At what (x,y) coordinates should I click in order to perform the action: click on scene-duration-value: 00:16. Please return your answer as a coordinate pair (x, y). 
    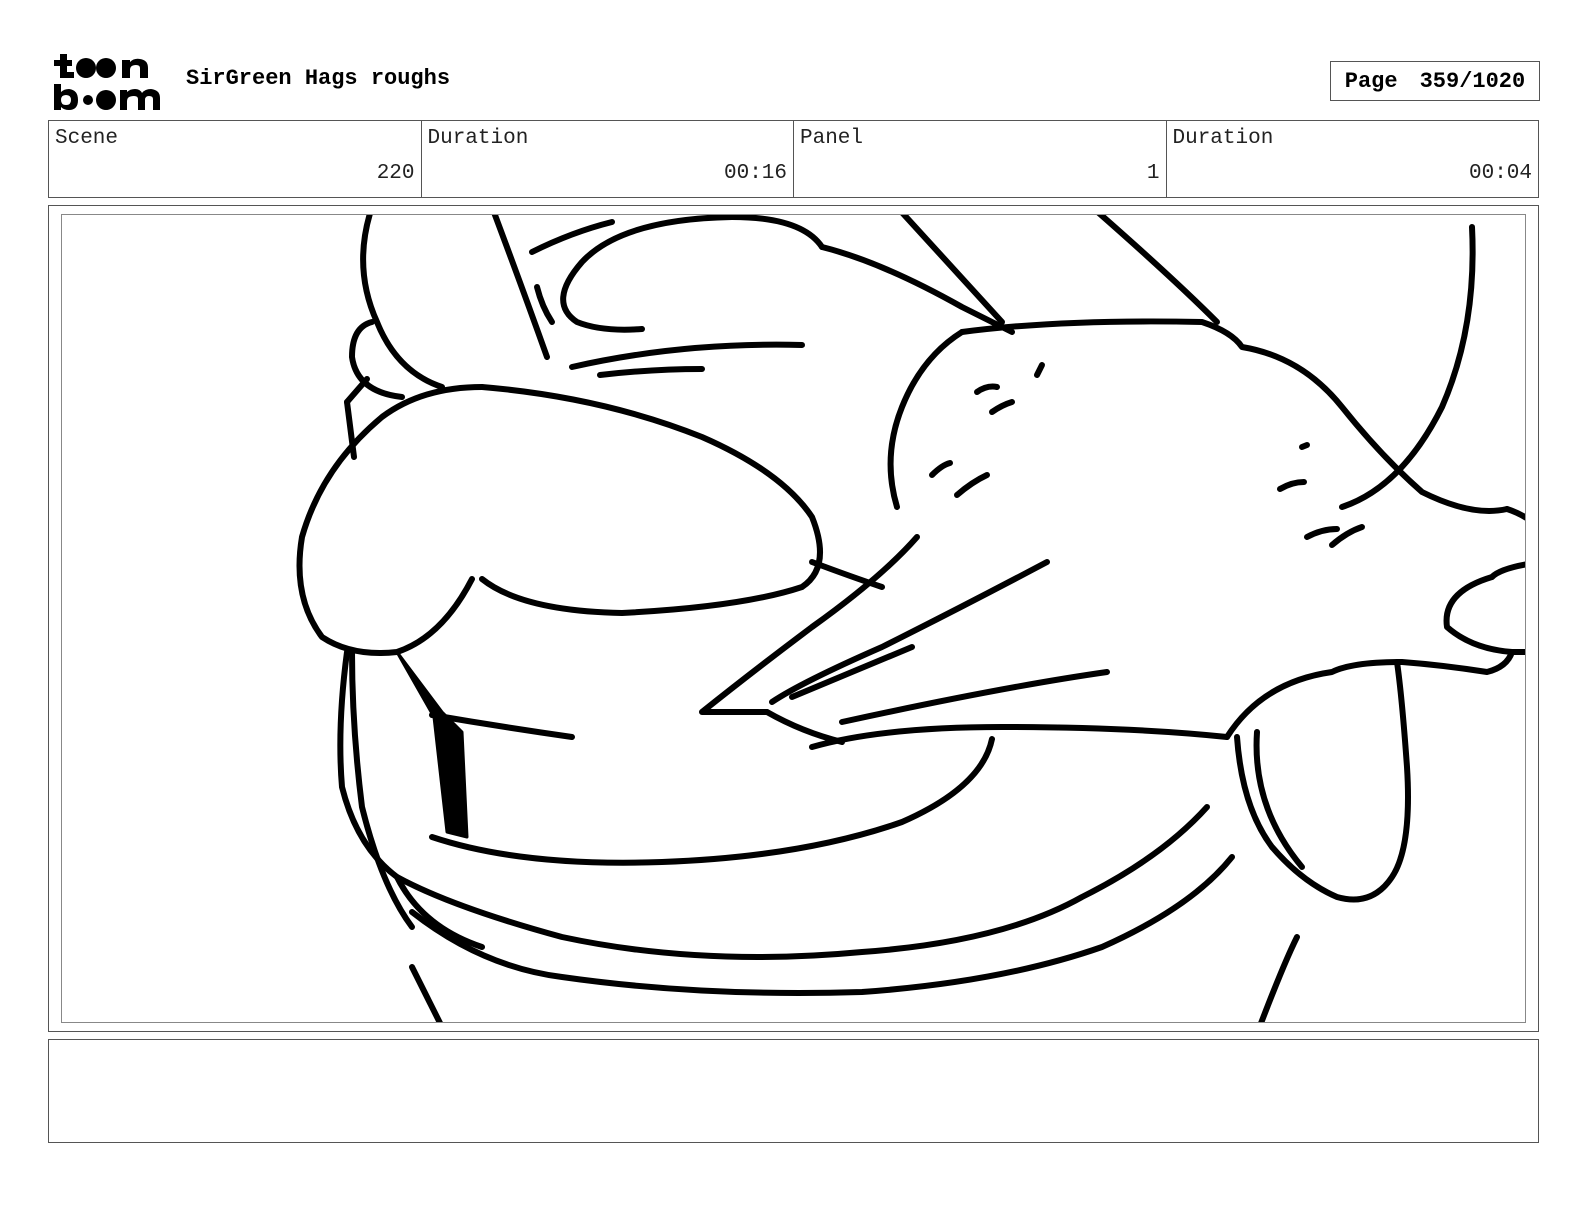
    Looking at the image, I should click on (755, 173).